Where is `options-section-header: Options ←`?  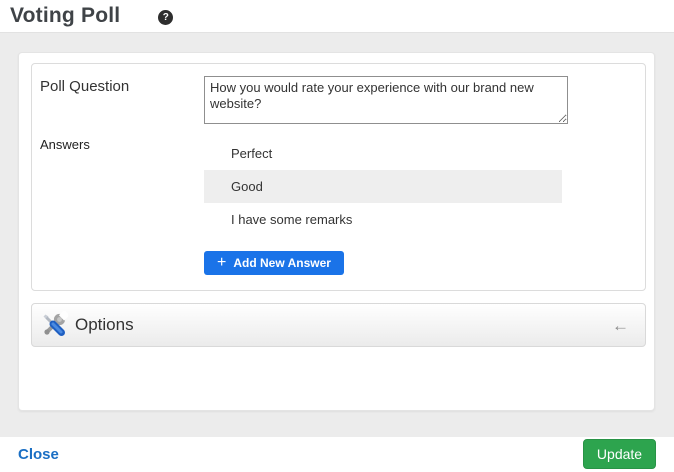
options-section-header: Options ← is located at coordinates (338, 325).